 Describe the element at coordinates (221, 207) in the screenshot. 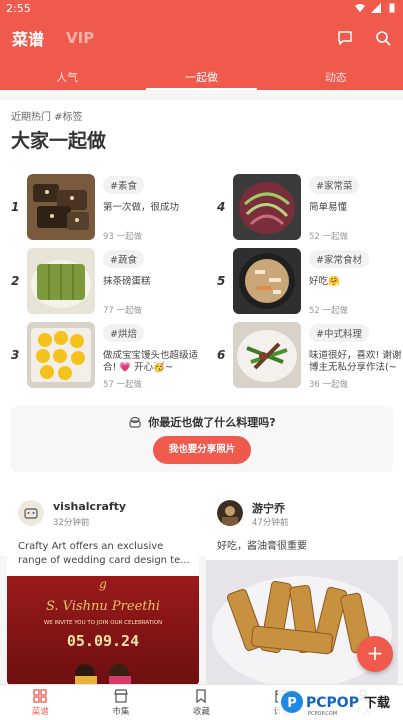

I see `rank-number: 4` at that location.